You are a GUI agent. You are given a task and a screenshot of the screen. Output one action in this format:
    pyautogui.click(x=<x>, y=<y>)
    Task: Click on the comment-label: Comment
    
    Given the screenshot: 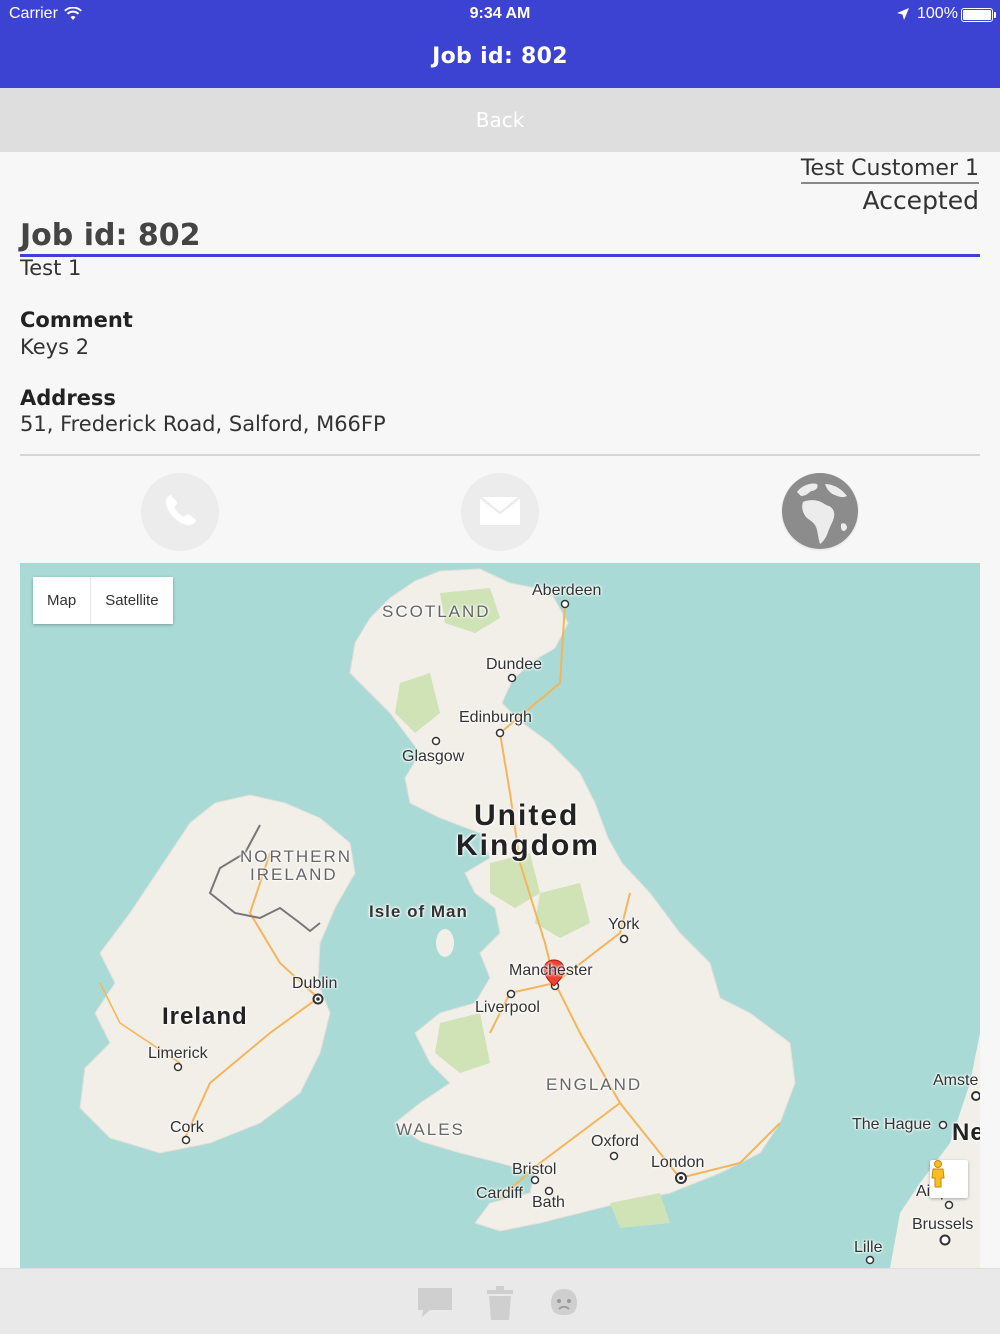 What is the action you would take?
    pyautogui.click(x=76, y=320)
    